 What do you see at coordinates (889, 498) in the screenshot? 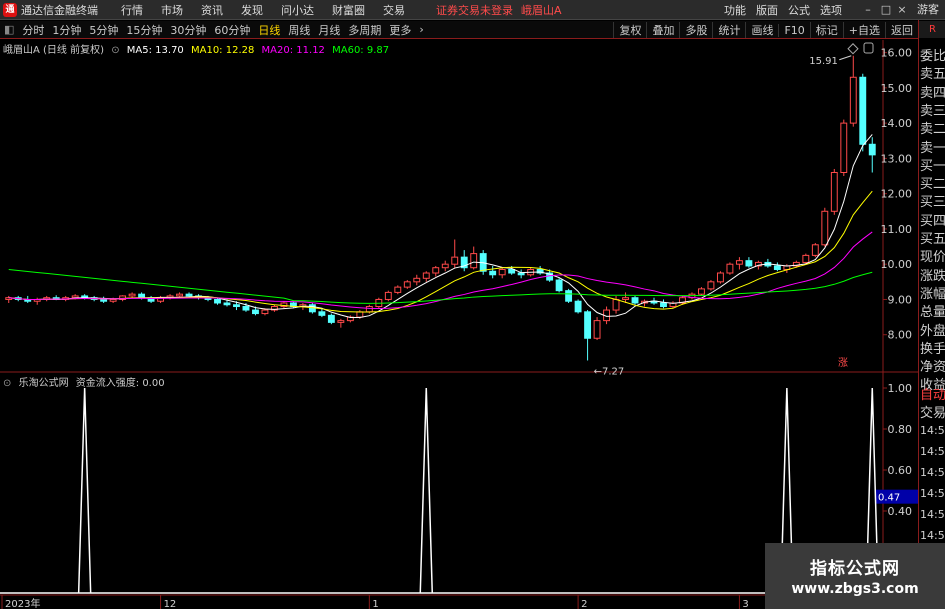
I see `cursor-value: 0.47` at bounding box center [889, 498].